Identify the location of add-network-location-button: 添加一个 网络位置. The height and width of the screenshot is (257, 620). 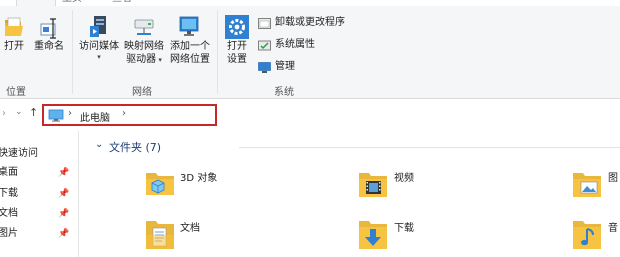
(190, 40).